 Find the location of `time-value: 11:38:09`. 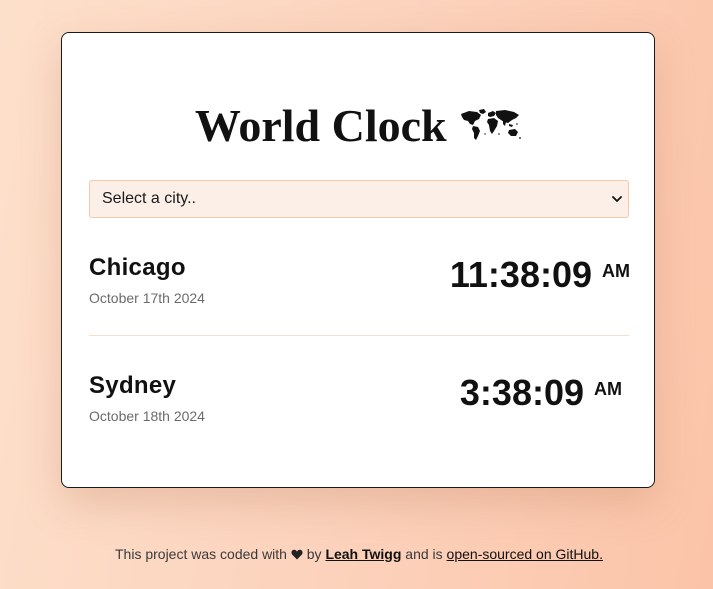

time-value: 11:38:09 is located at coordinates (520, 274).